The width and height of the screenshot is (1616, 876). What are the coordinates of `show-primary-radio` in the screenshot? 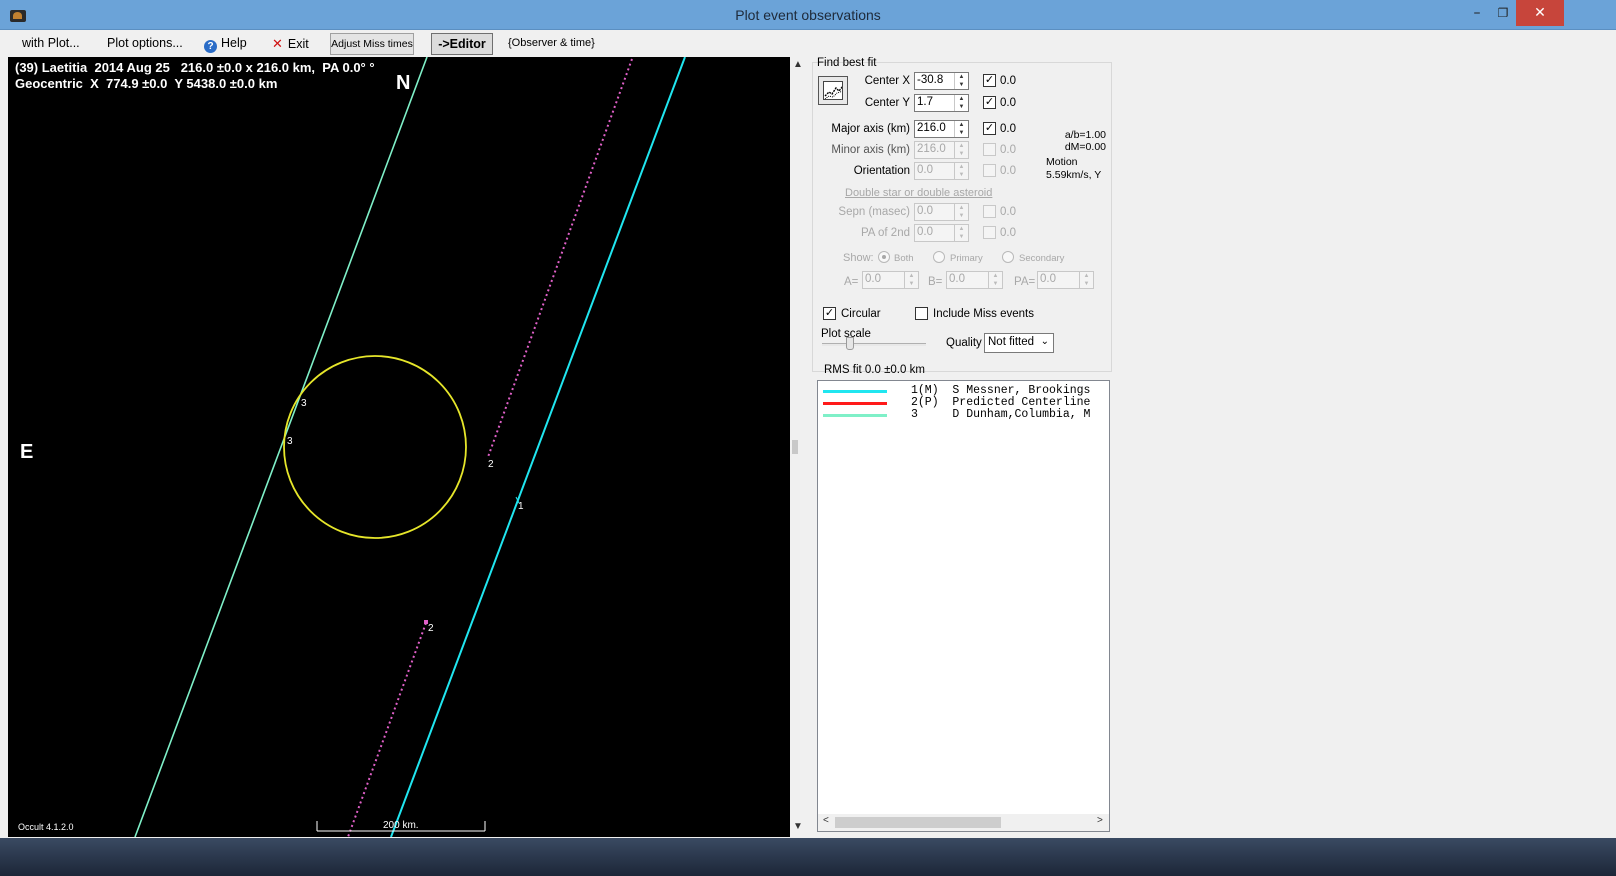 It's located at (939, 257).